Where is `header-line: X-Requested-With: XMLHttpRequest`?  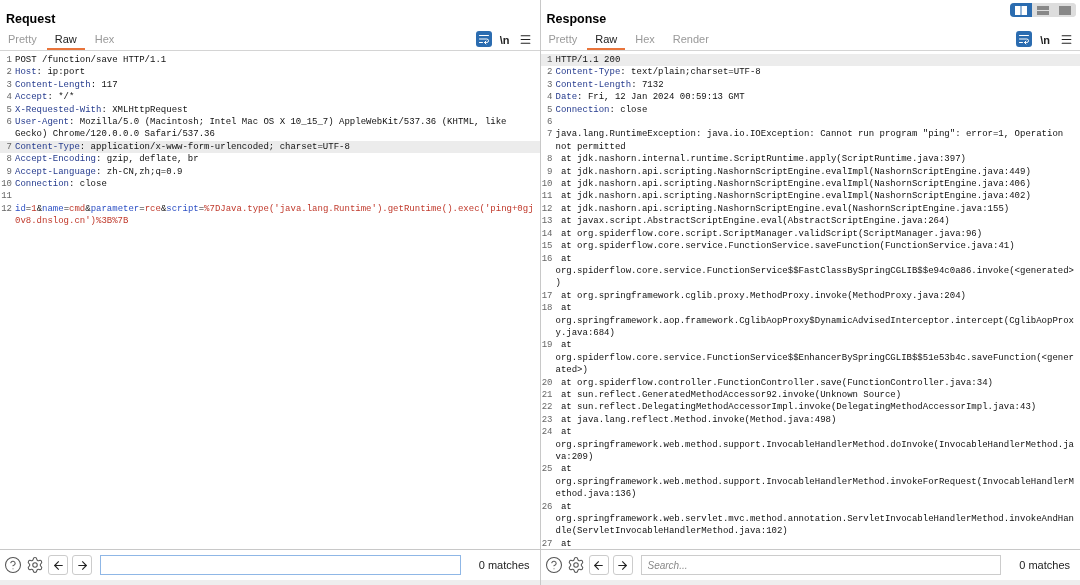 header-line: X-Requested-With: XMLHttpRequest is located at coordinates (102, 110).